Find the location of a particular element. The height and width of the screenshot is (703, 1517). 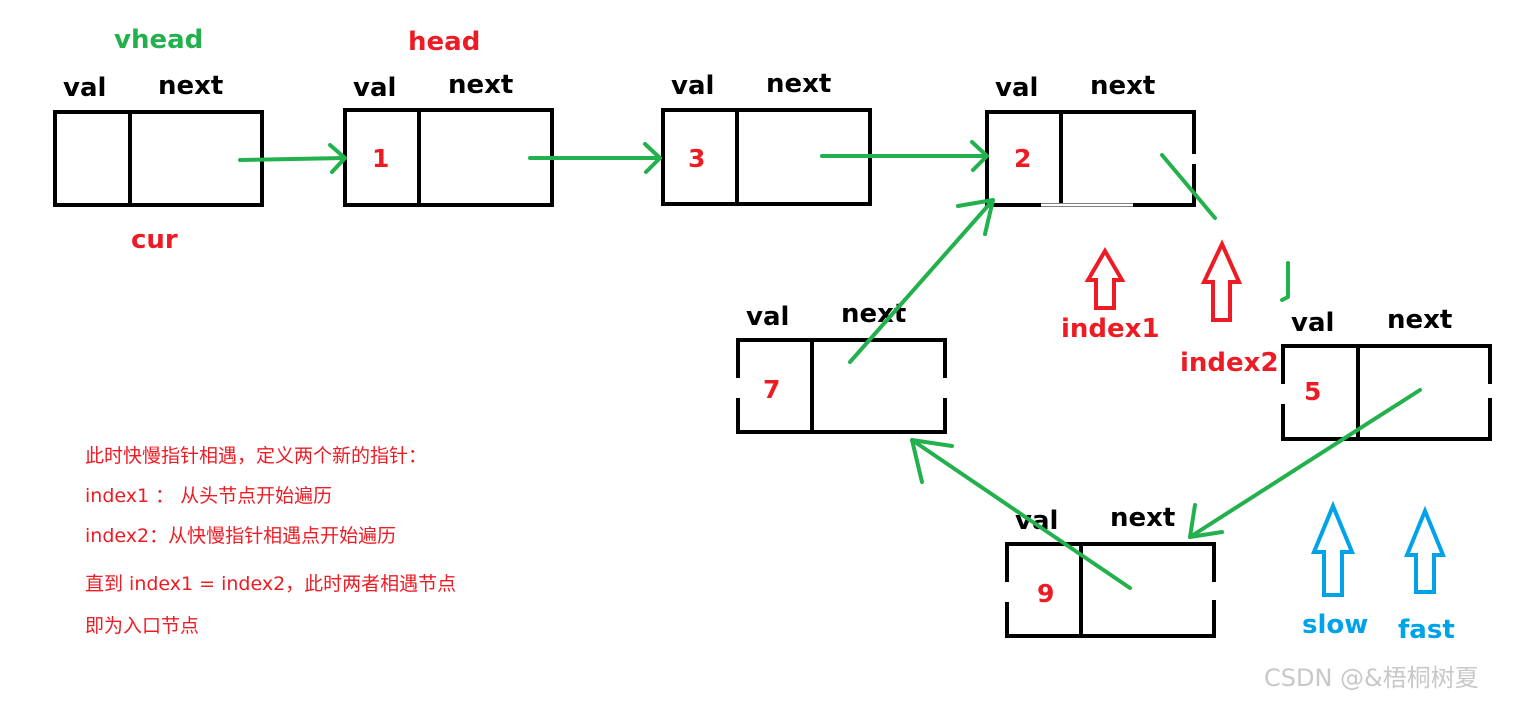

vhead-label: vhead is located at coordinates (158, 40).